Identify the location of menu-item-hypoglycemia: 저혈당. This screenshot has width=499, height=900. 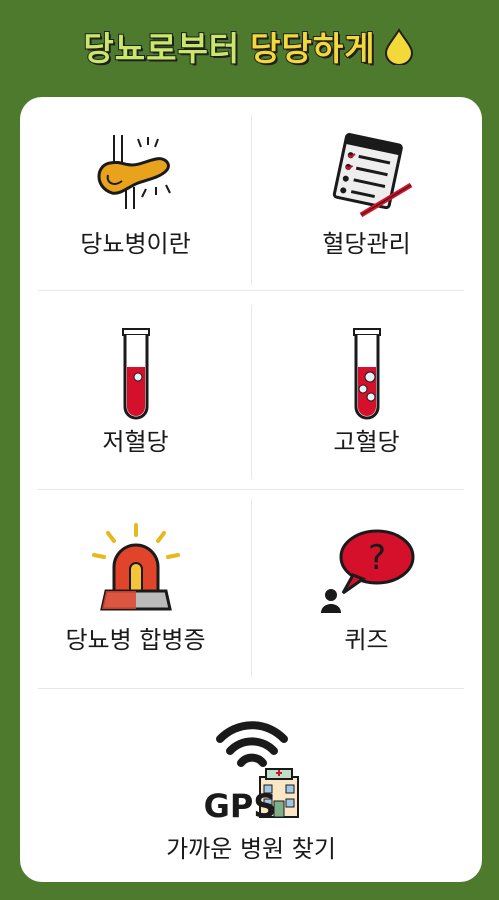
(135, 394).